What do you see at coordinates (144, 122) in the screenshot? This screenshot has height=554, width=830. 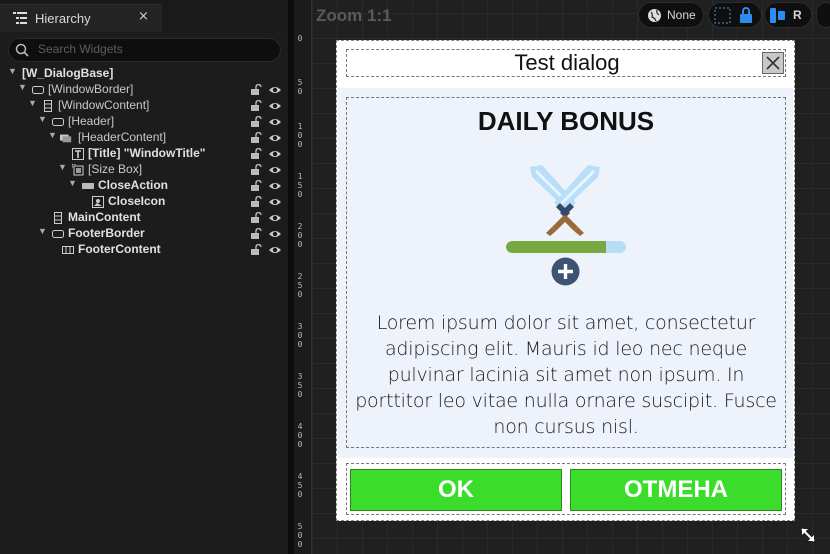 I see `tree-row-header: ▼ [Header]` at bounding box center [144, 122].